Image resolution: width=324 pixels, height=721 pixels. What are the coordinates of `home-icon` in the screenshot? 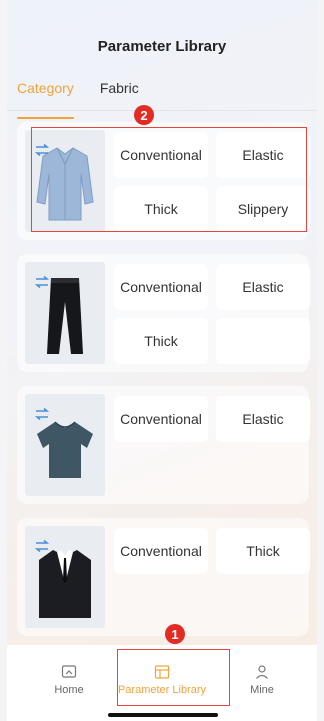 It's located at (69, 671).